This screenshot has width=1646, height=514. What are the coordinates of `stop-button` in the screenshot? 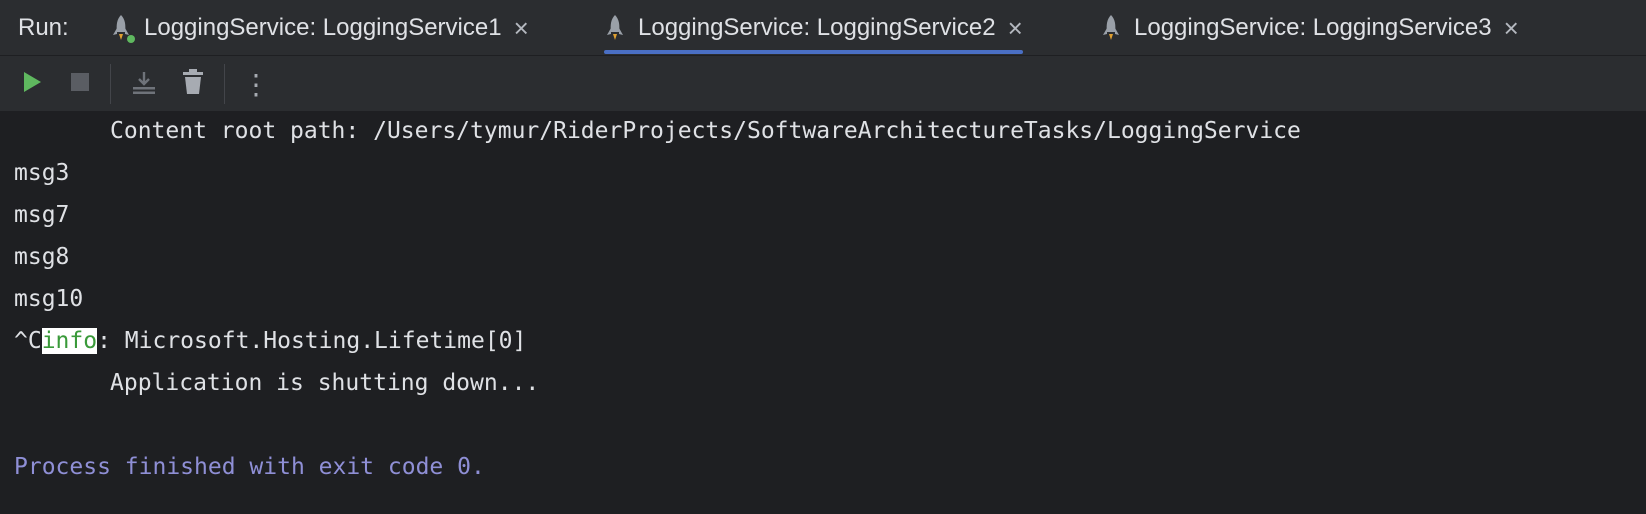 It's located at (80, 84).